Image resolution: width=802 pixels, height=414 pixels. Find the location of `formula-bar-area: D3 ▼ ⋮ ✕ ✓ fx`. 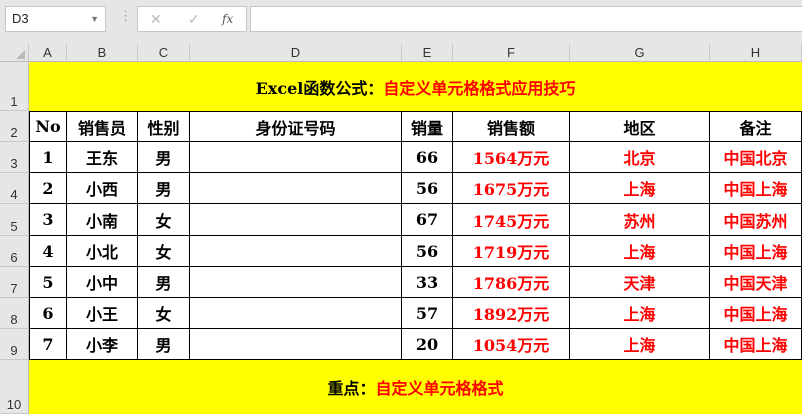

formula-bar-area: D3 ▼ ⋮ ✕ ✓ fx is located at coordinates (401, 22).